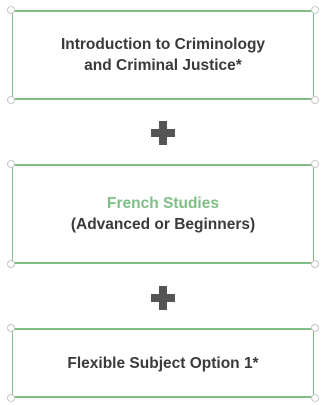 The height and width of the screenshot is (405, 326). Describe the element at coordinates (163, 44) in the screenshot. I see `subject-title-line-1: Introduction to Criminology` at that location.